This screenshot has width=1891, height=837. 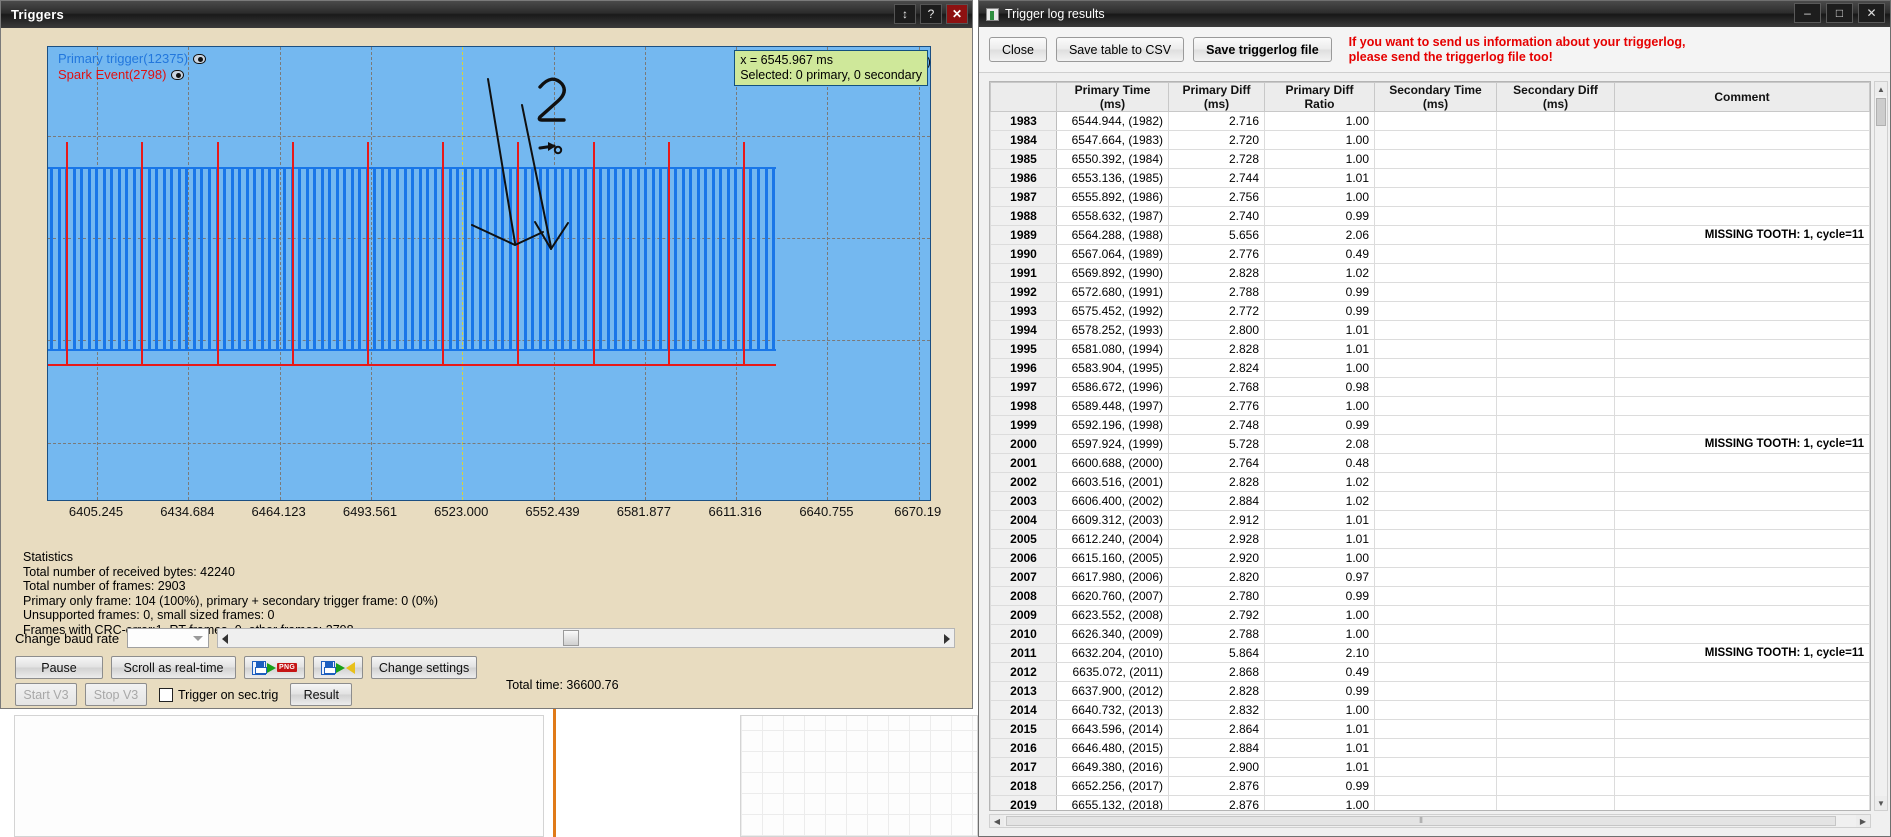 What do you see at coordinates (1430, 634) in the screenshot?
I see `table-row: 2010 6626.340, (2009) 2.788 1.00` at bounding box center [1430, 634].